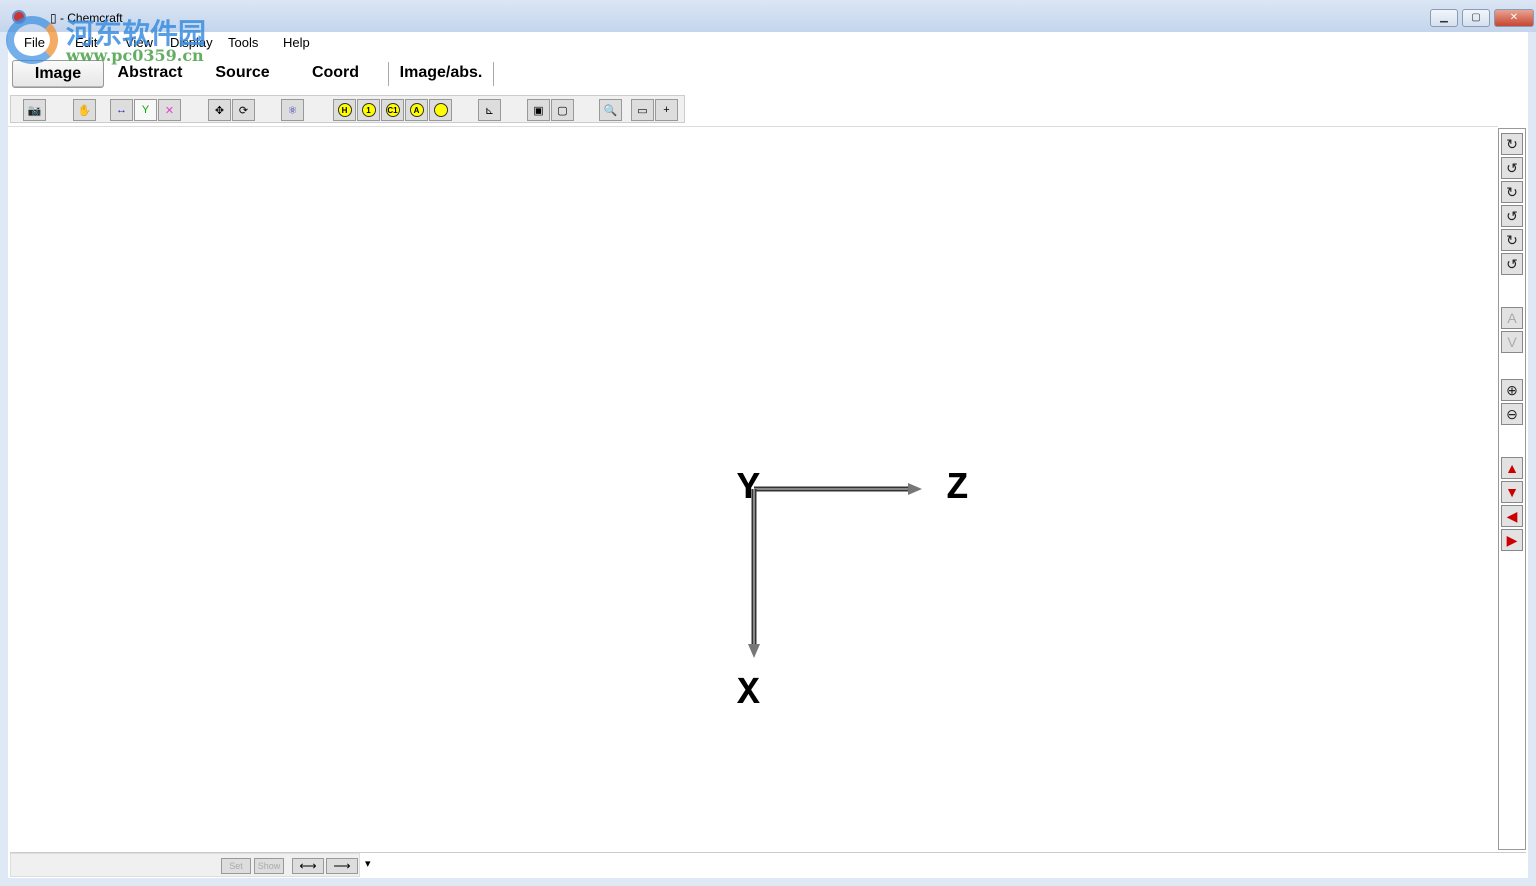  Describe the element at coordinates (199, 43) in the screenshot. I see `menu-display: Display` at that location.